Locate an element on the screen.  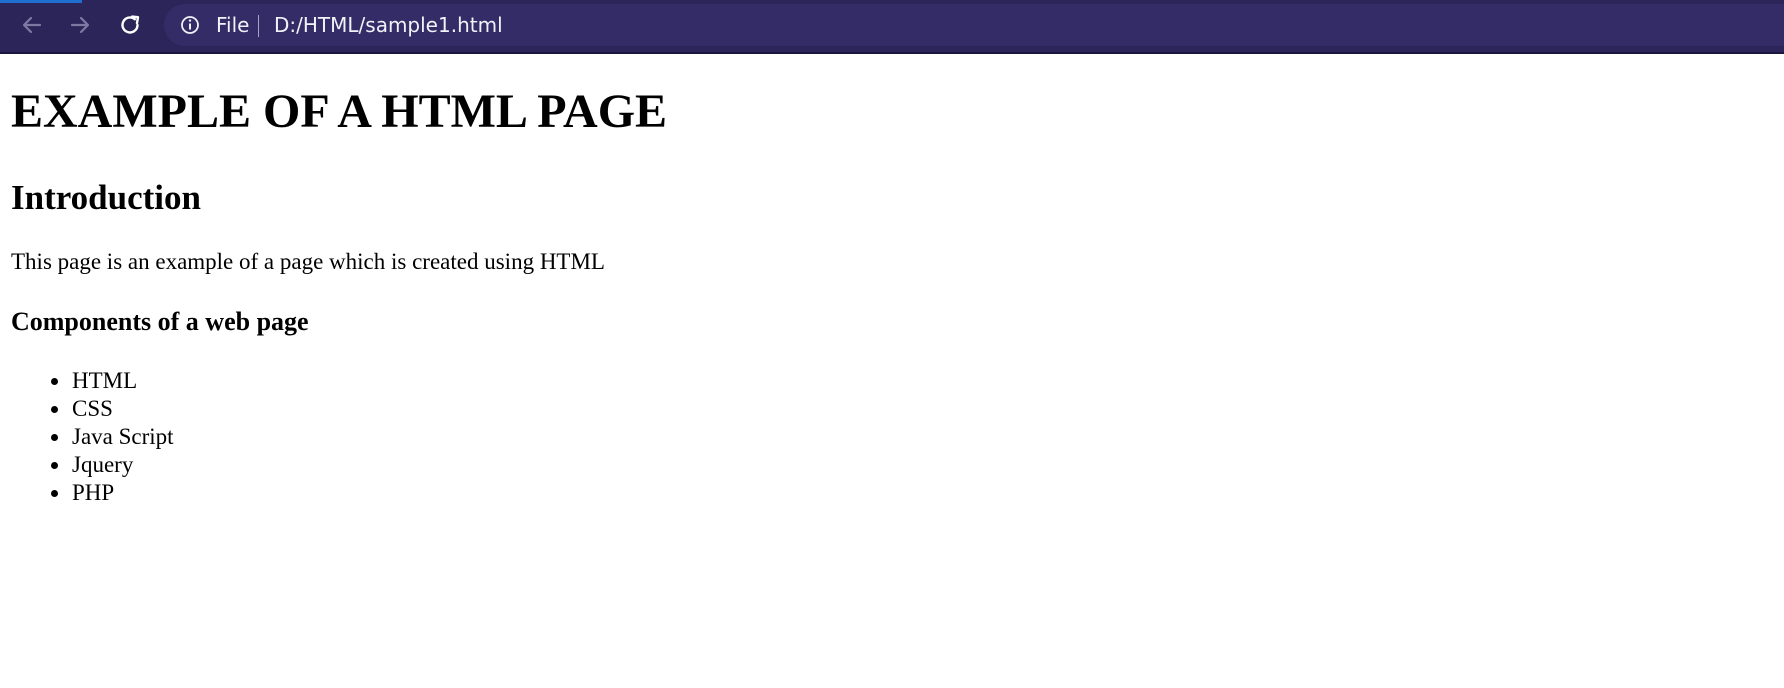
components-list: HTML CSS Java Script Jquery PHP is located at coordinates (111, 437).